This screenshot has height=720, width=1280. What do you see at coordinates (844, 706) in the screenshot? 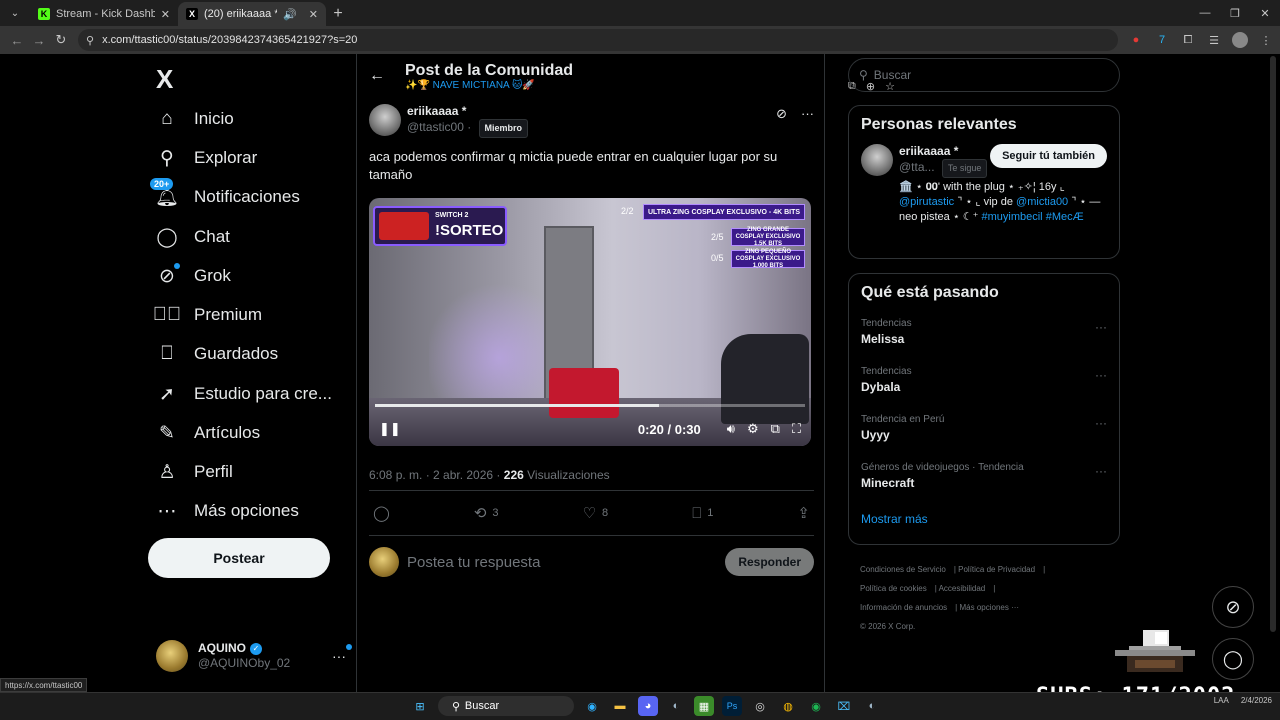
I see `app-icon: ⌧` at bounding box center [844, 706].